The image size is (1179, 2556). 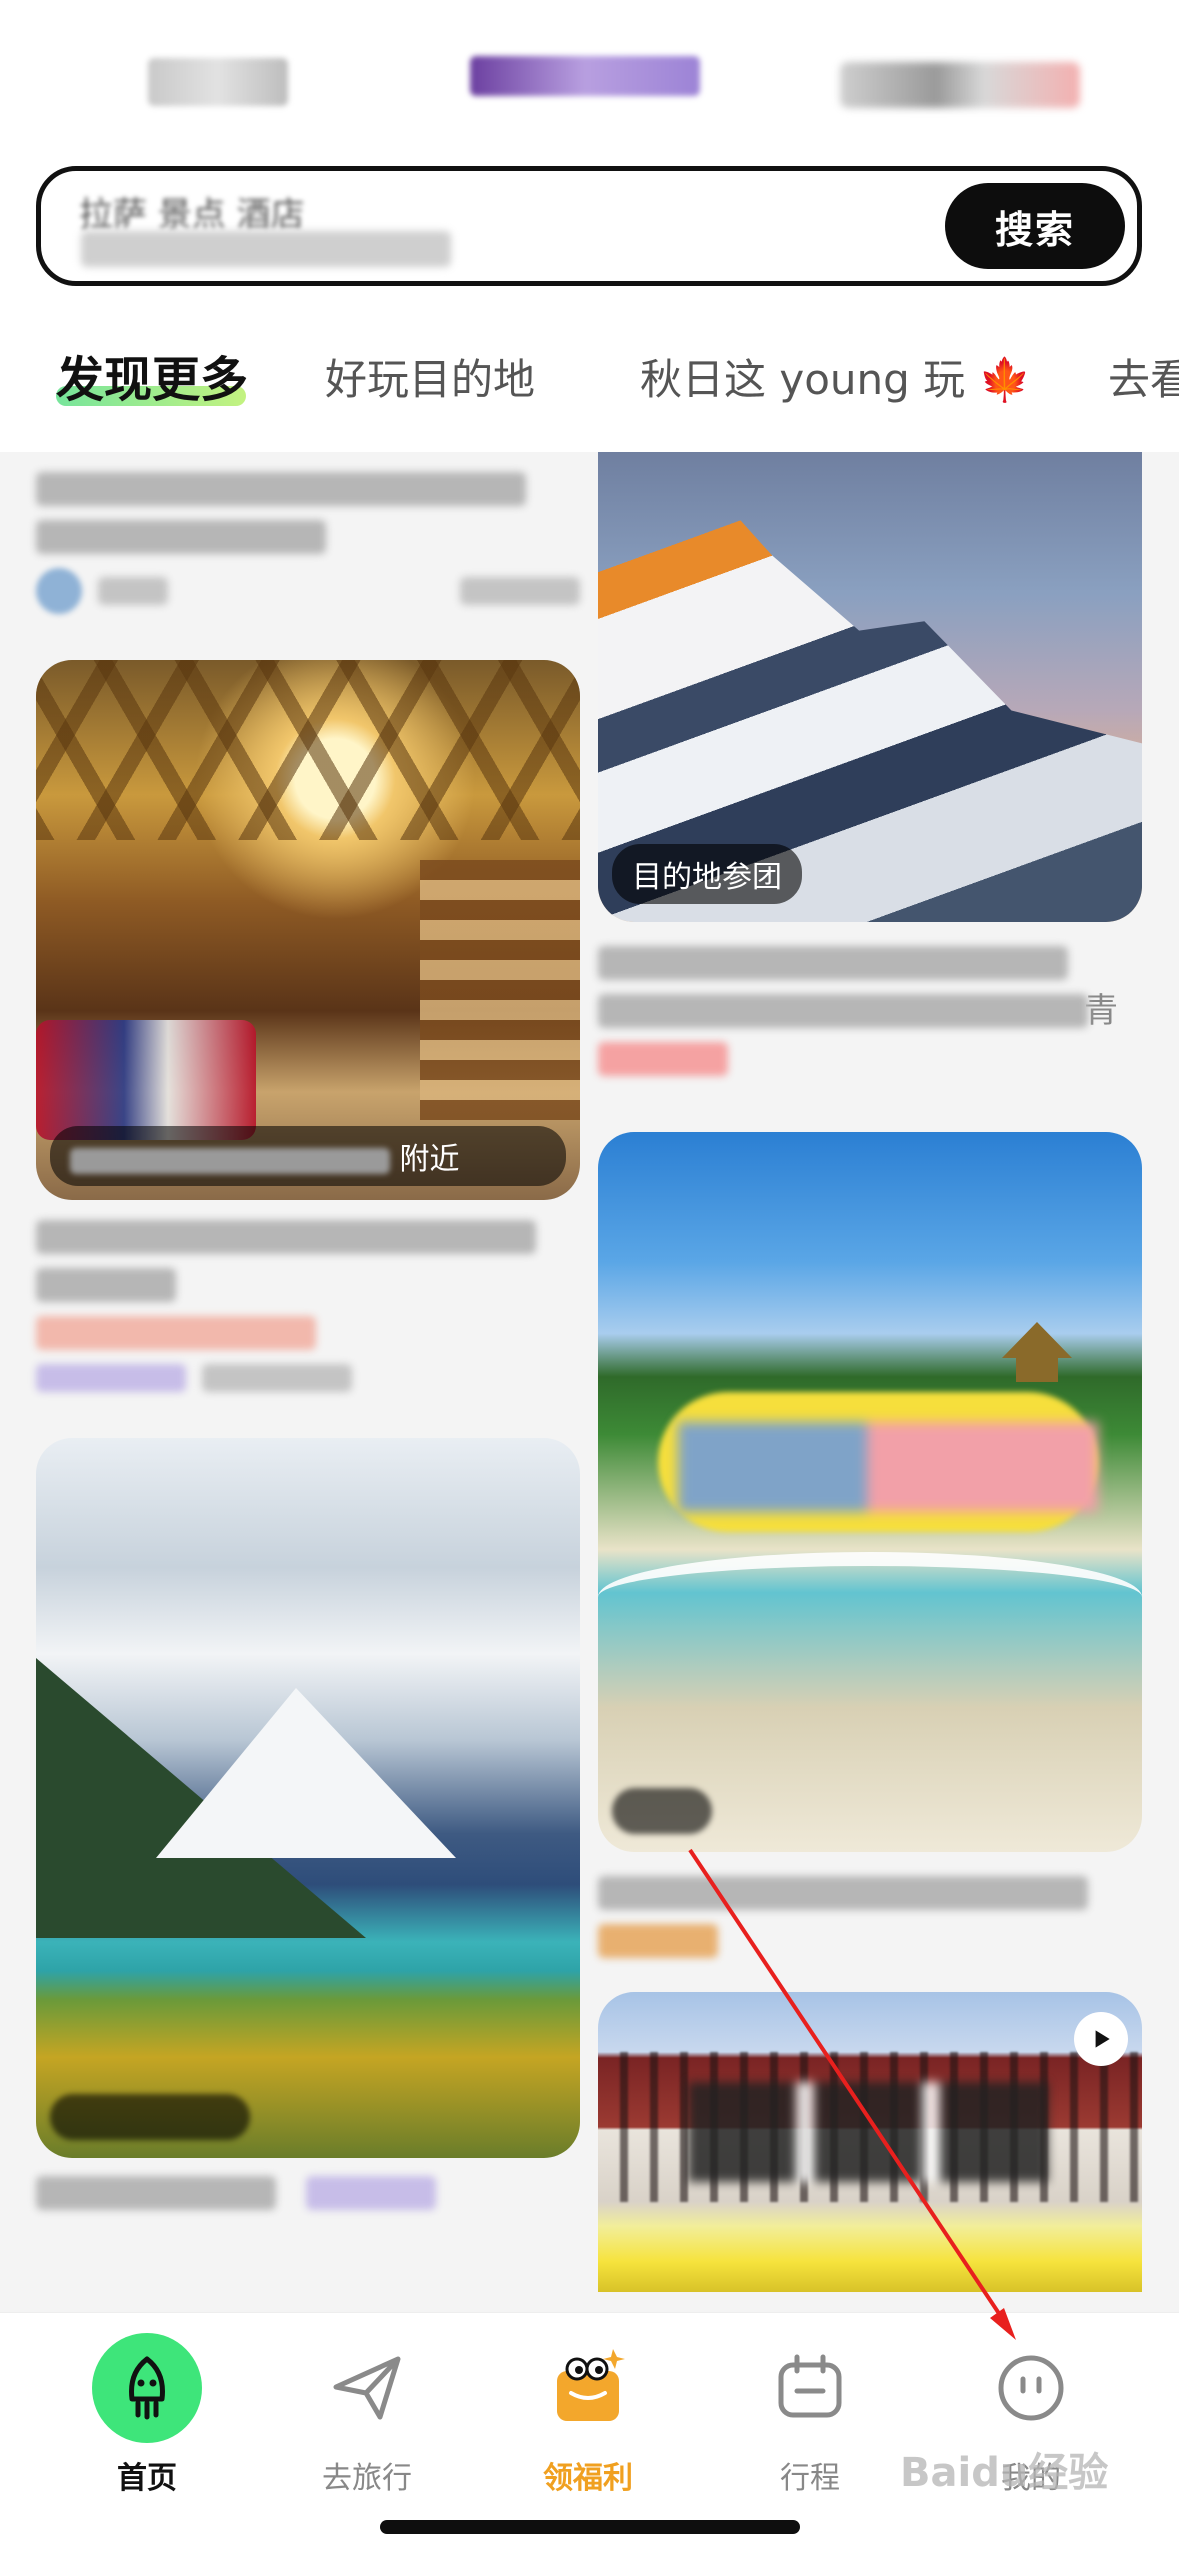 I want to click on sanya-post-info, so click(x=870, y=1905).